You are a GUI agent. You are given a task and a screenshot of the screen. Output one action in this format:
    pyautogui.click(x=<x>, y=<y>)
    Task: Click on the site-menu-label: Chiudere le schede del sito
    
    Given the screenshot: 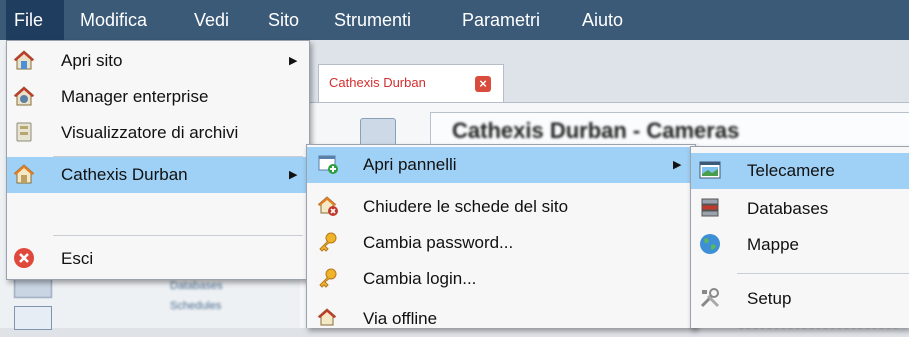 What is the action you would take?
    pyautogui.click(x=466, y=206)
    